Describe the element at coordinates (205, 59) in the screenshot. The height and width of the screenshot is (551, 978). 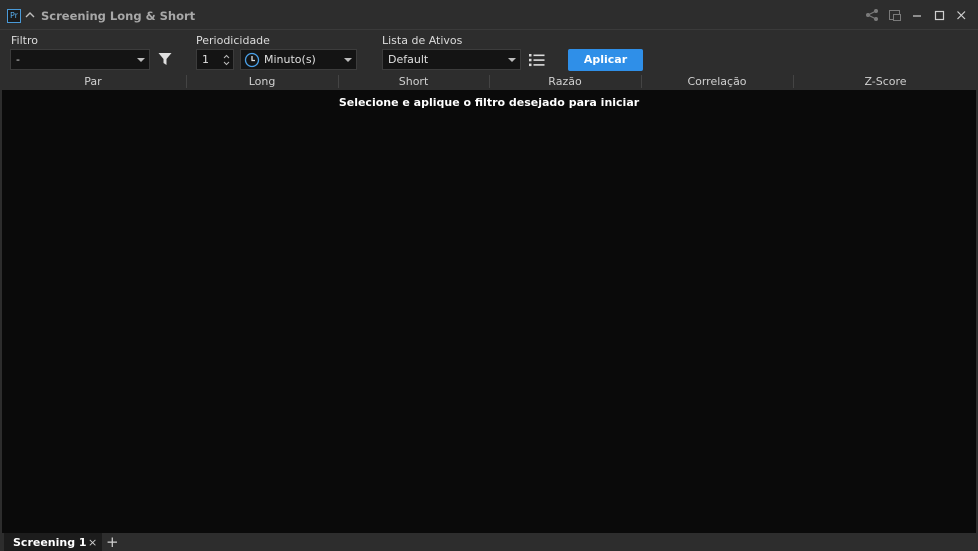
I see `period-stepper-value: 1` at that location.